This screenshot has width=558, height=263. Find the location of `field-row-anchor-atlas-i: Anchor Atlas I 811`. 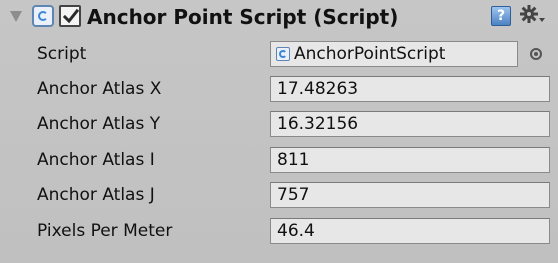

field-row-anchor-atlas-i: Anchor Atlas I 811 is located at coordinates (279, 161).